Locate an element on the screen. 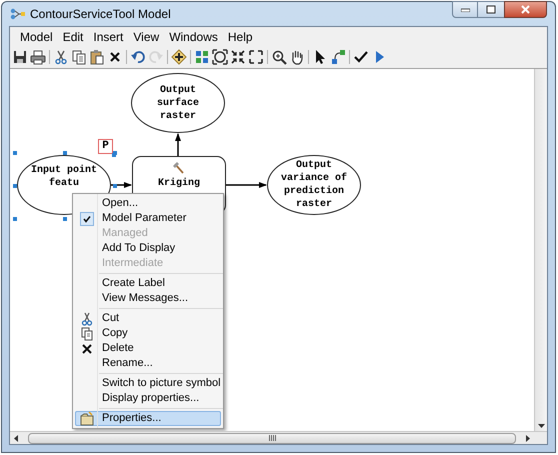 The image size is (558, 455). scrollbar-thumb is located at coordinates (272, 438).